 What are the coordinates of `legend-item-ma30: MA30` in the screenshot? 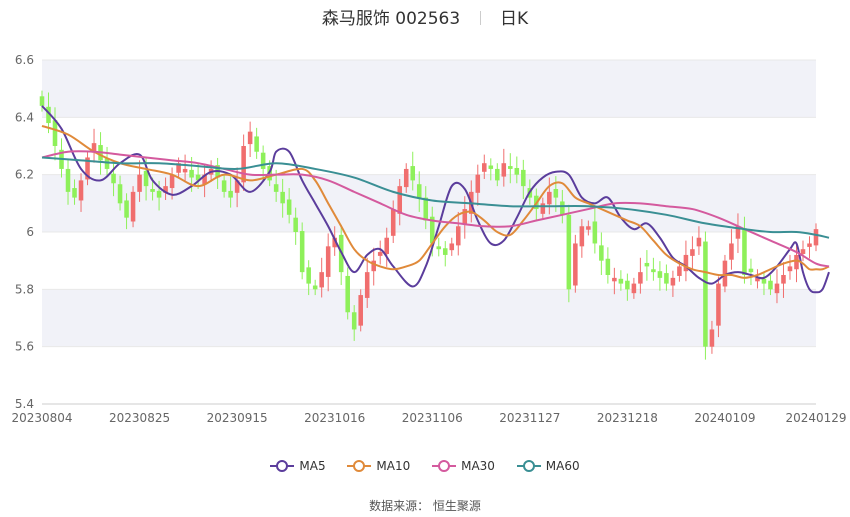 It's located at (463, 466).